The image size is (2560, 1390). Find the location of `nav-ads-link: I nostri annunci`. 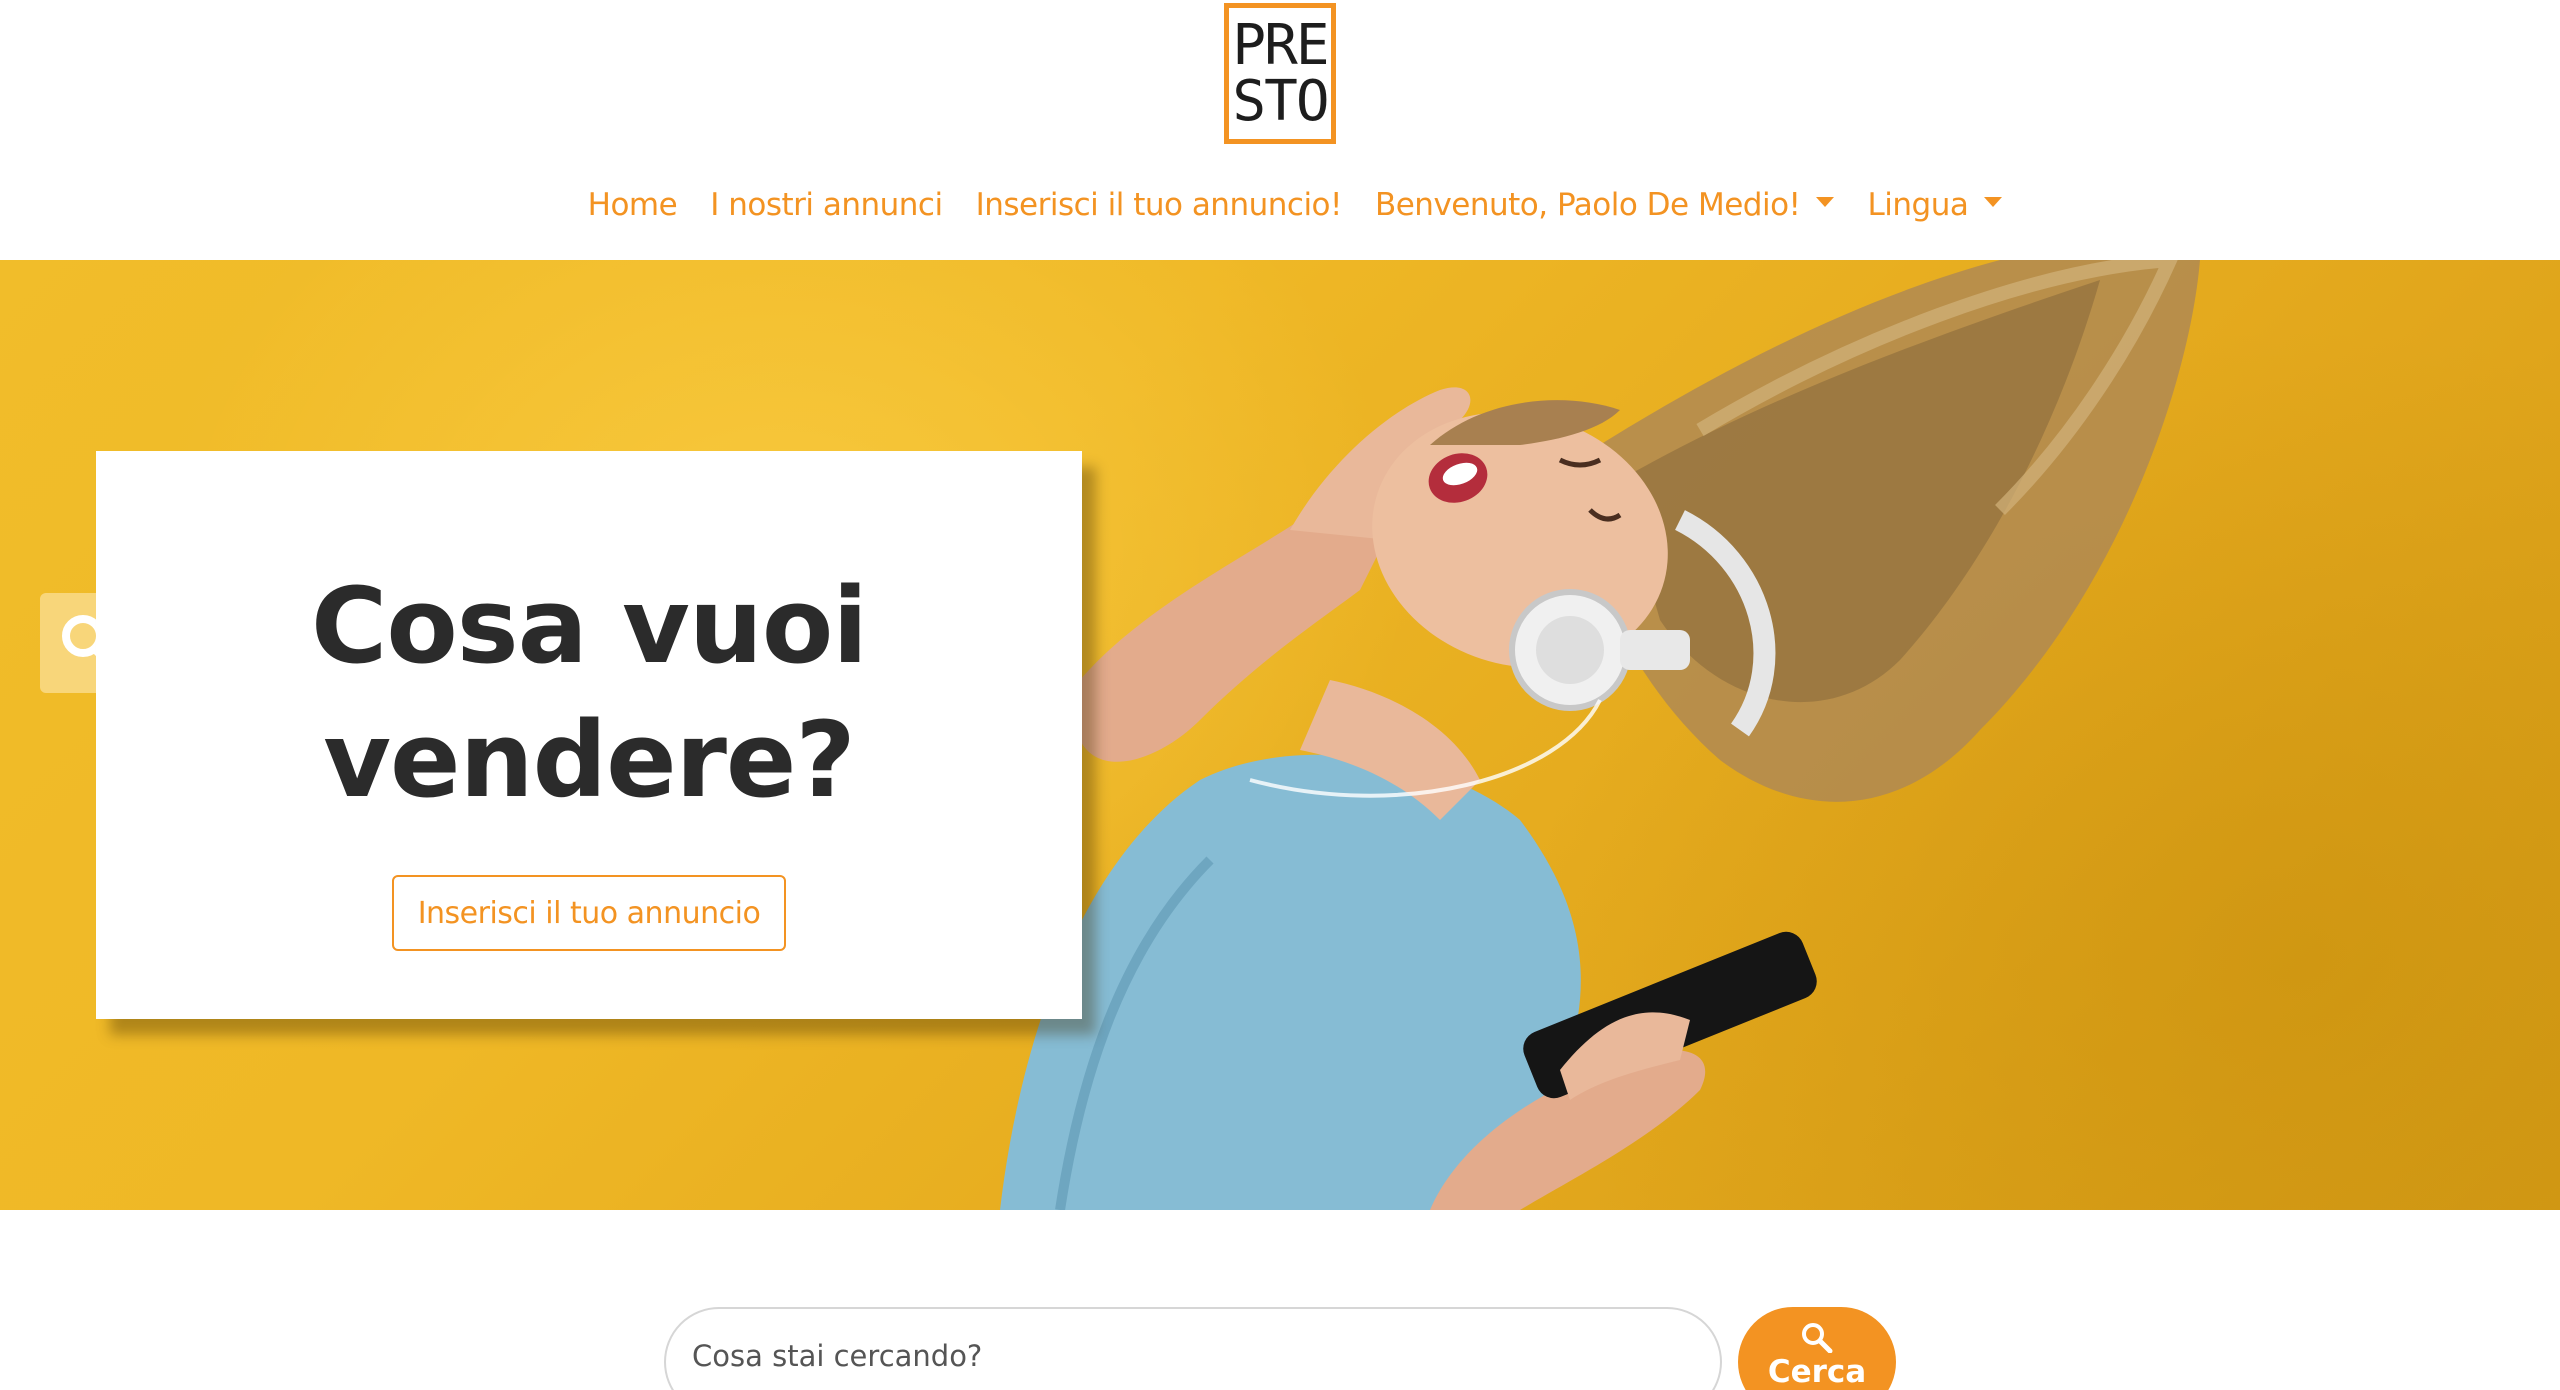

nav-ads-link: I nostri annunci is located at coordinates (826, 205).